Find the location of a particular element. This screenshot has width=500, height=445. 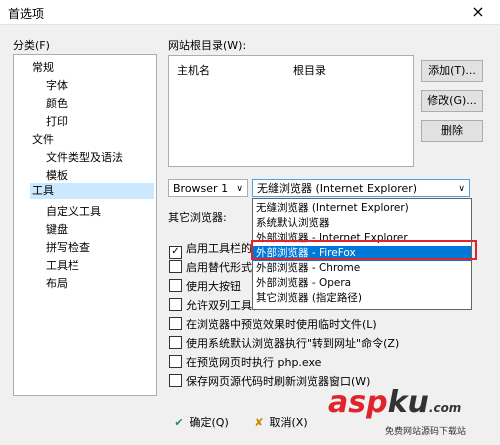

checkbox-box: ✓ is located at coordinates (175, 252).